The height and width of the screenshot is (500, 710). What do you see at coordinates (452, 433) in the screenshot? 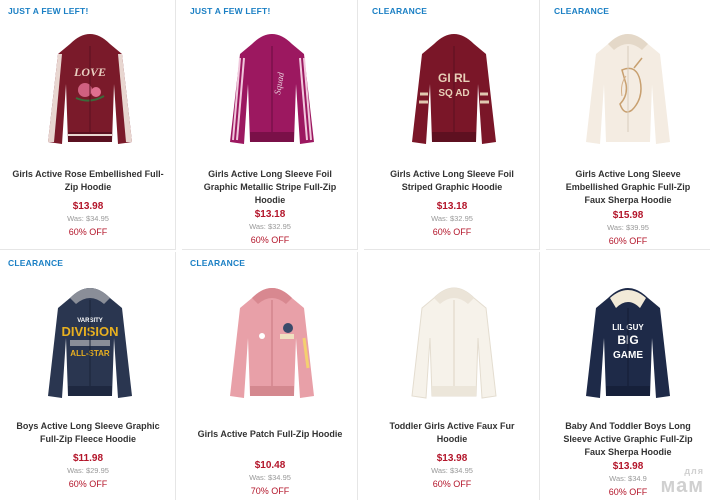
I see `product-name: Toddler Girls Active Faux Fur Hoodie` at bounding box center [452, 433].